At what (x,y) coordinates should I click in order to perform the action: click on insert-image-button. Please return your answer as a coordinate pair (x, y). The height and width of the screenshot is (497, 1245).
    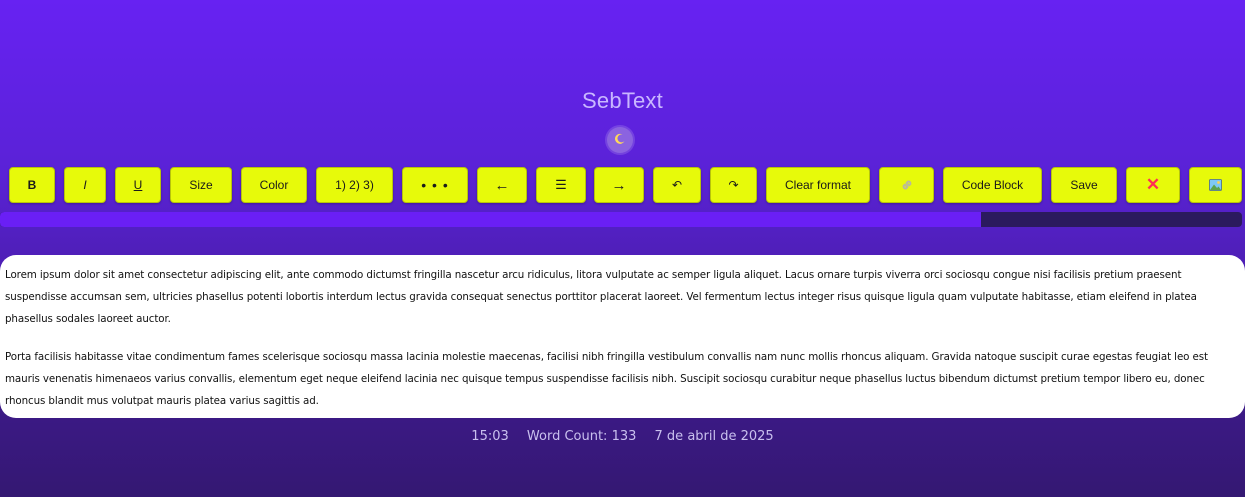
    Looking at the image, I should click on (1215, 185).